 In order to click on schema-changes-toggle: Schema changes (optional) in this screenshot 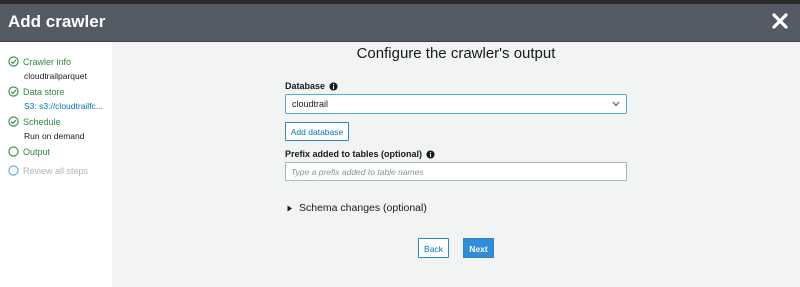, I will do `click(357, 208)`.